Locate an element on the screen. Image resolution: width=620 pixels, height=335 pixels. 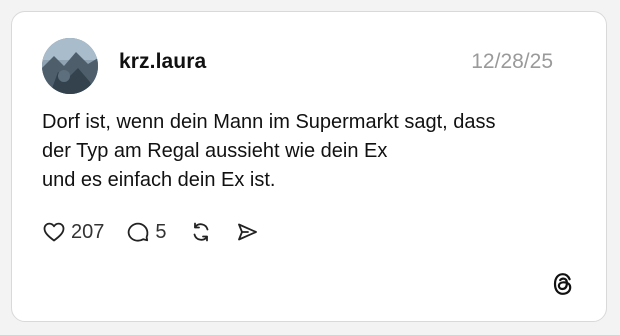
send-icon is located at coordinates (247, 232).